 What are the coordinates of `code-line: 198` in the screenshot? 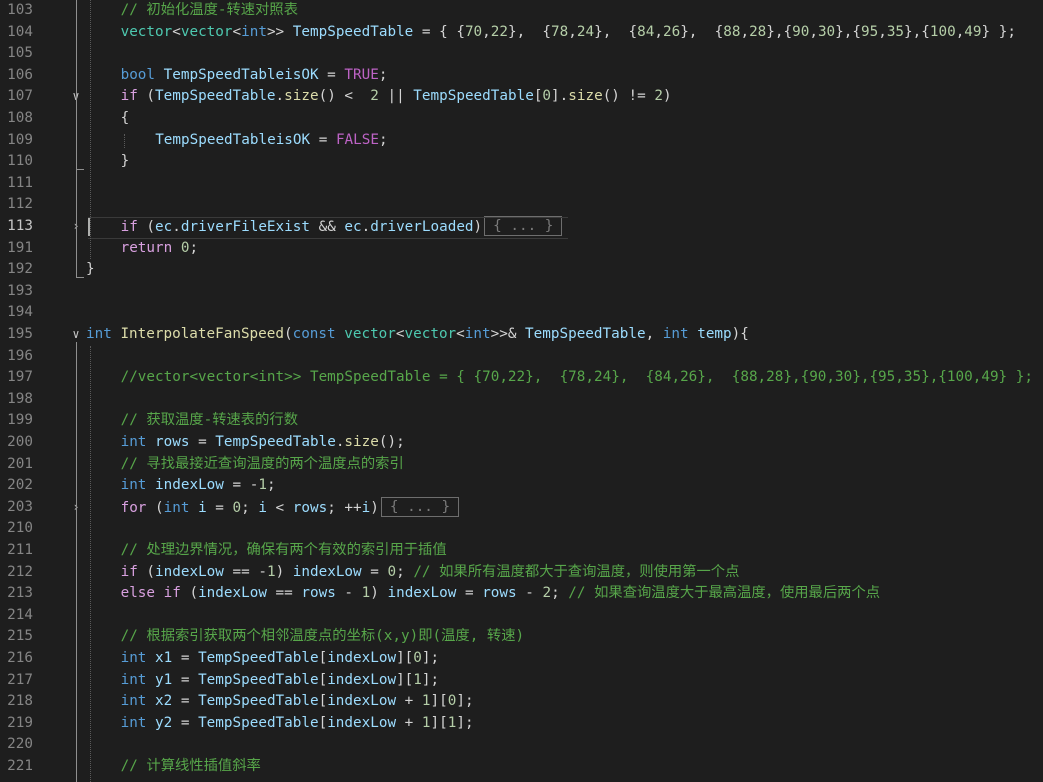 It's located at (521, 400).